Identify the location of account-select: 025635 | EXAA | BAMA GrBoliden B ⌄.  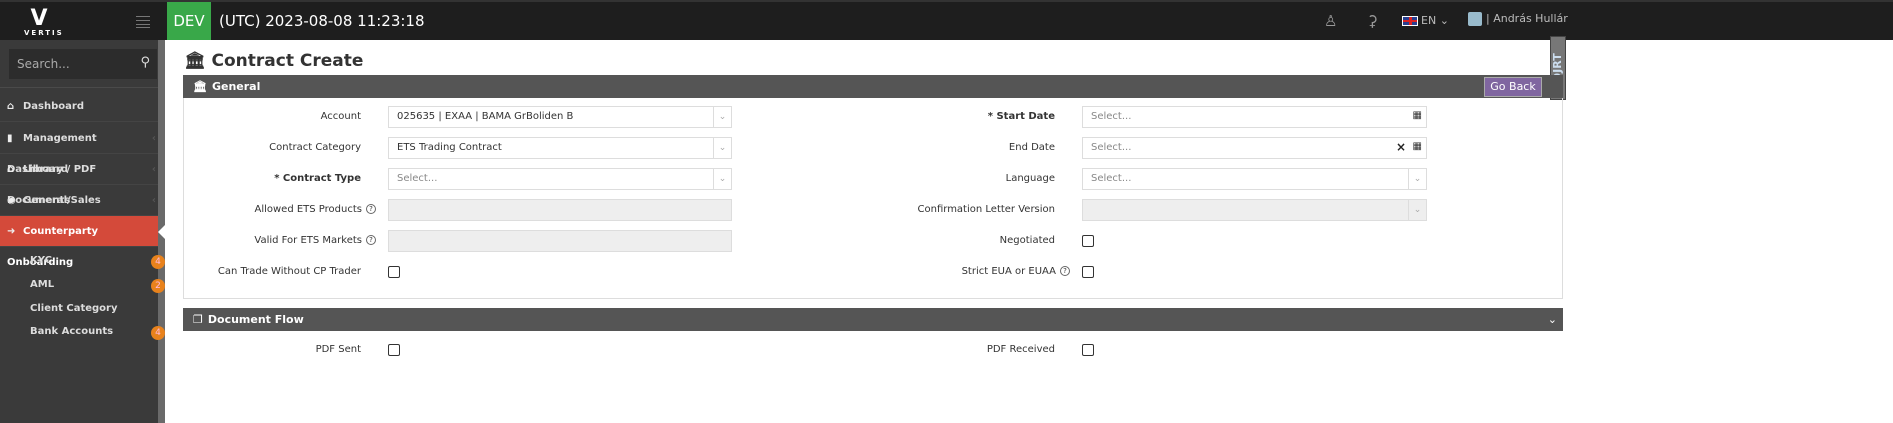
(560, 117).